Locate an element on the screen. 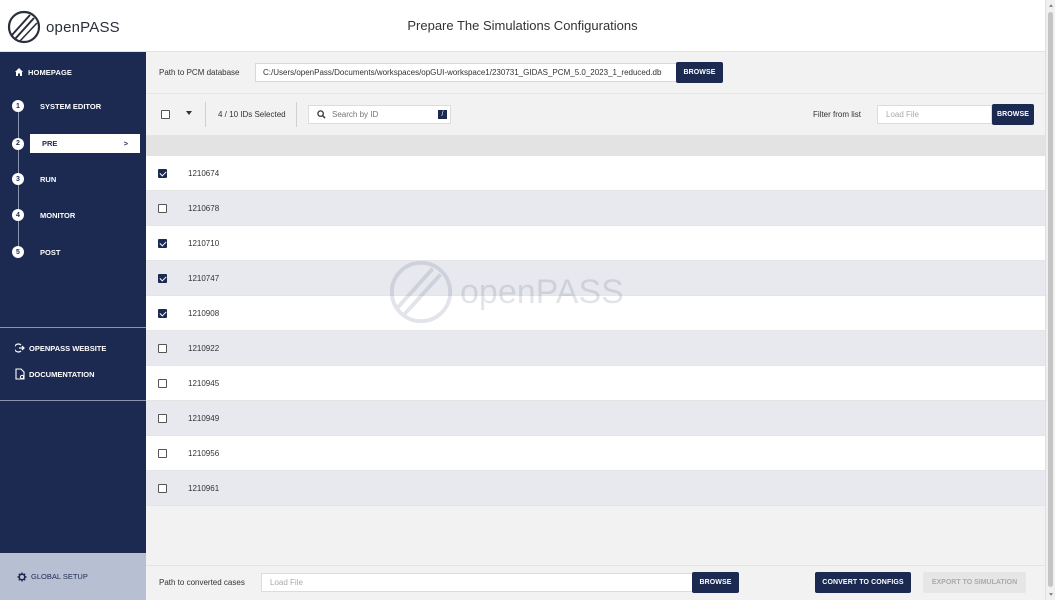 This screenshot has width=1055, height=600. search-box: / is located at coordinates (379, 114).